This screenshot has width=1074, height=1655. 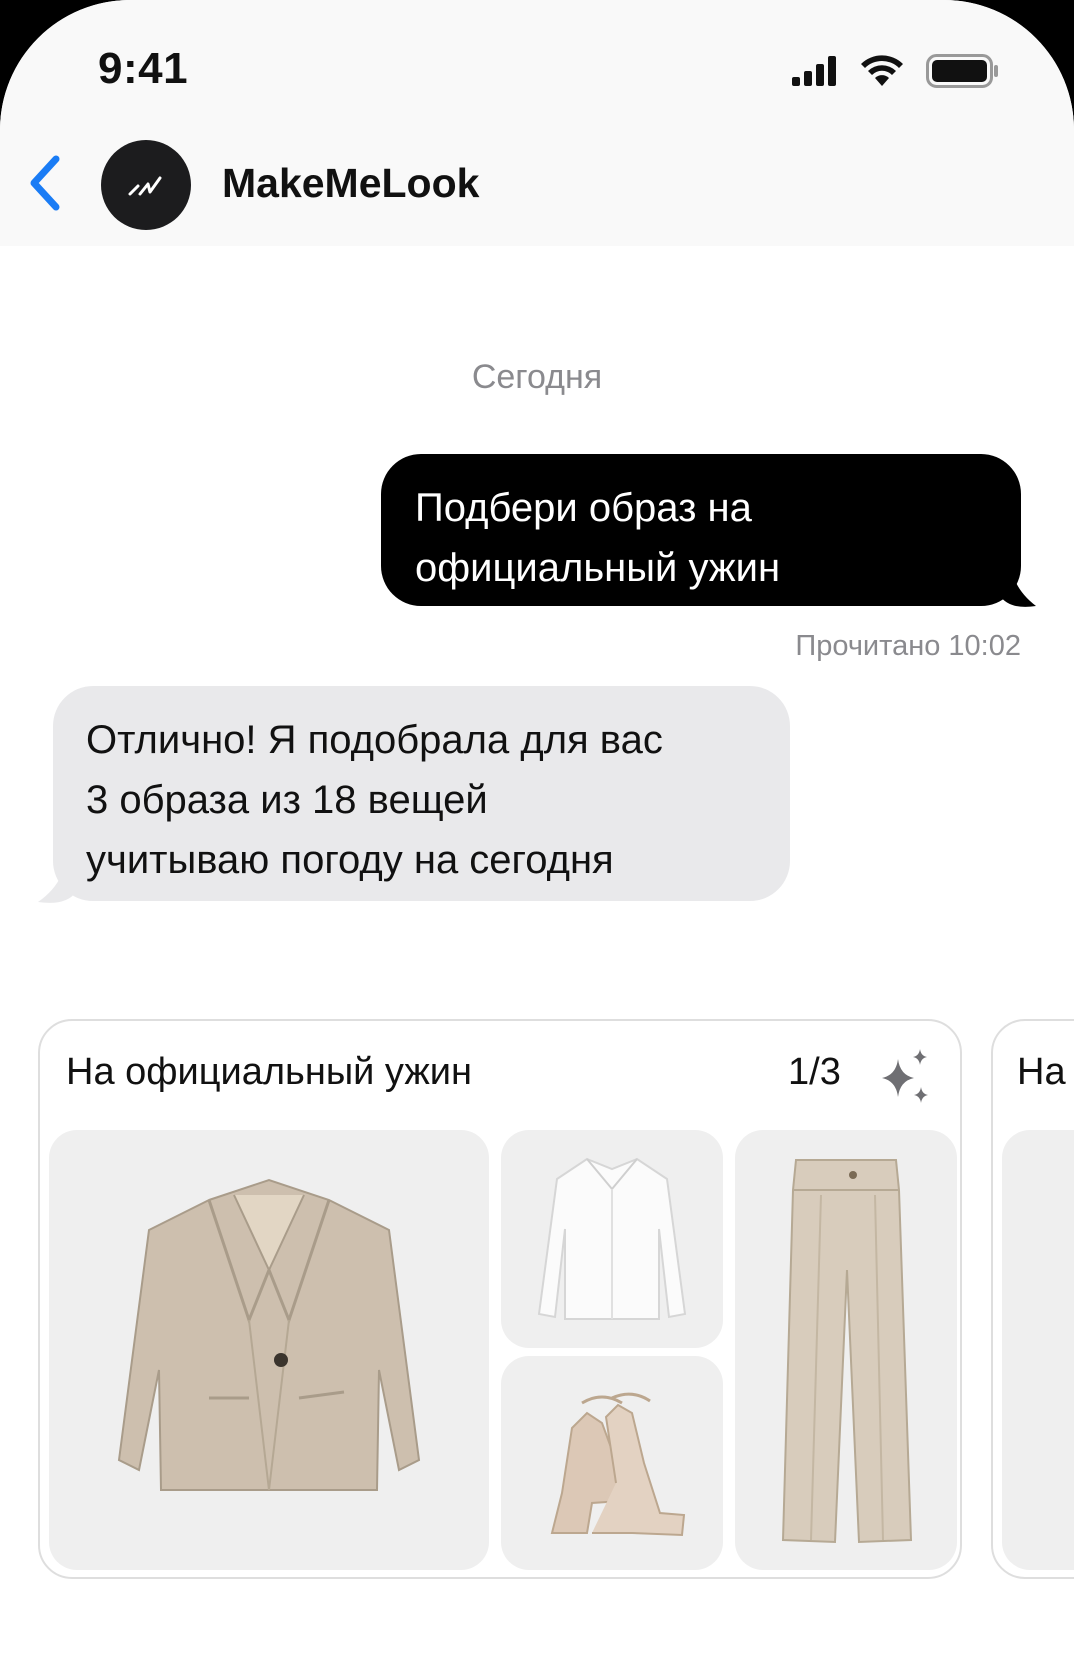 What do you see at coordinates (618, 1464) in the screenshot?
I see `heels-image` at bounding box center [618, 1464].